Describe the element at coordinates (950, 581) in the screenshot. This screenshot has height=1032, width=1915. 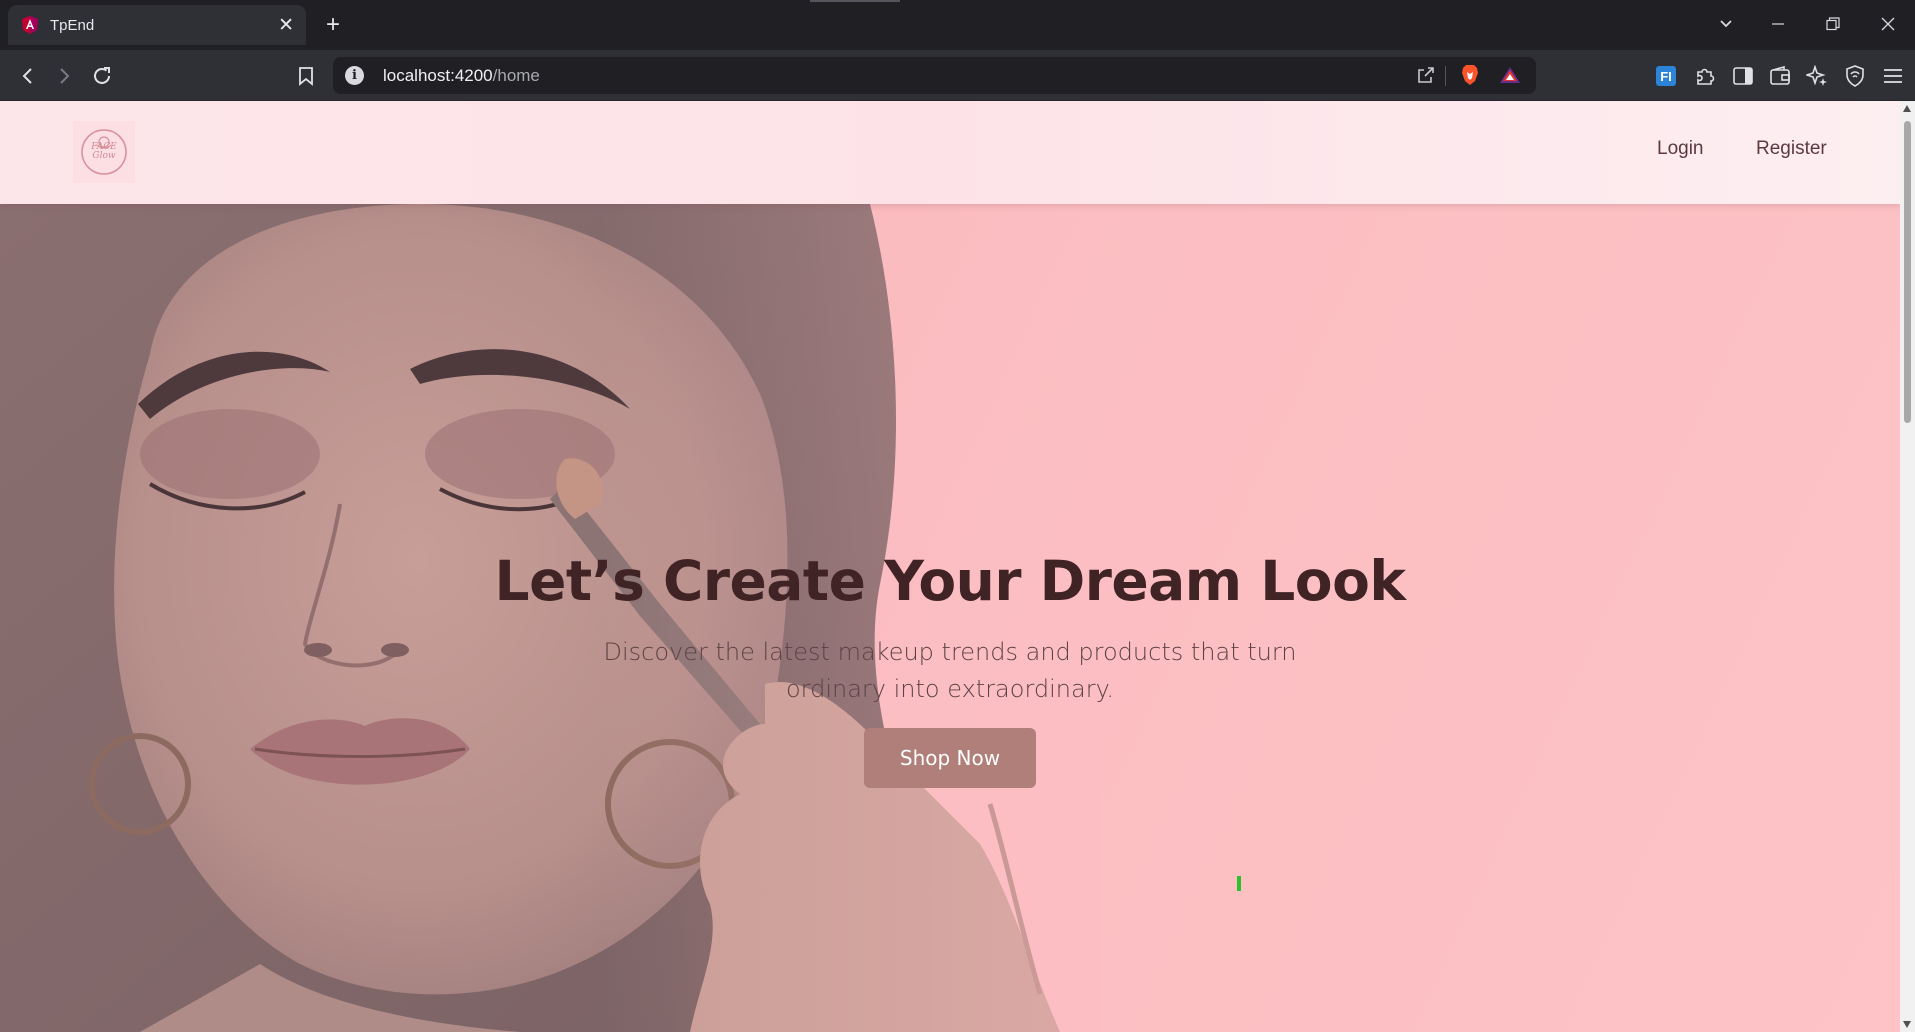
I see `hero-title: Let’s Create Your Dream Look` at that location.